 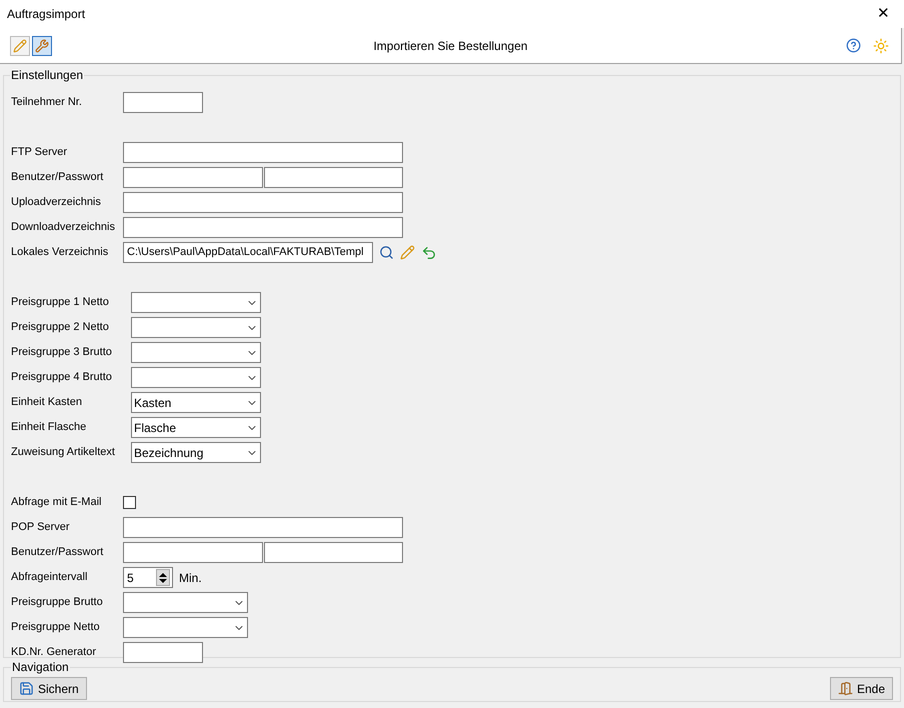 I want to click on field-label: Uploadverzeichnis, so click(x=56, y=202).